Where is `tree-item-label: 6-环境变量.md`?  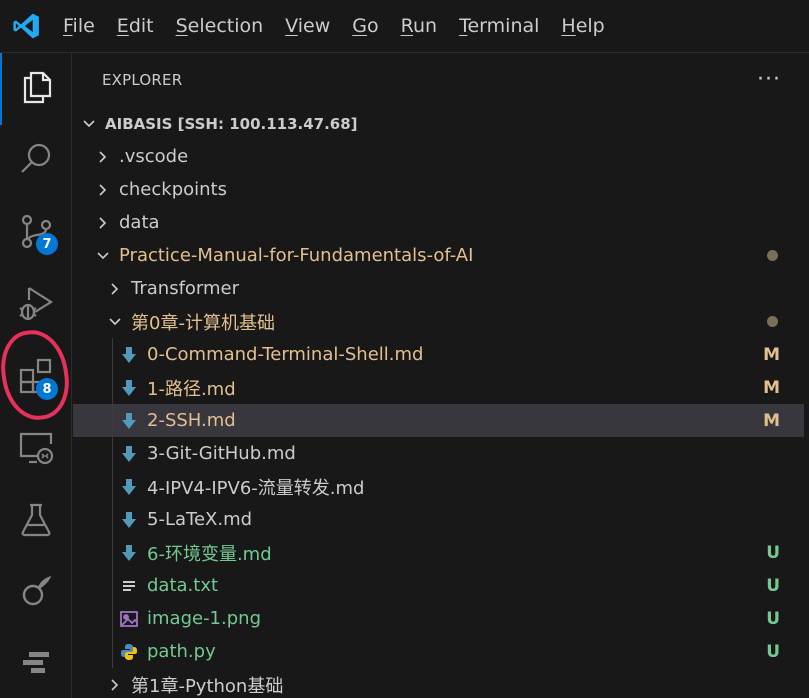
tree-item-label: 6-环境变量.md is located at coordinates (209, 554).